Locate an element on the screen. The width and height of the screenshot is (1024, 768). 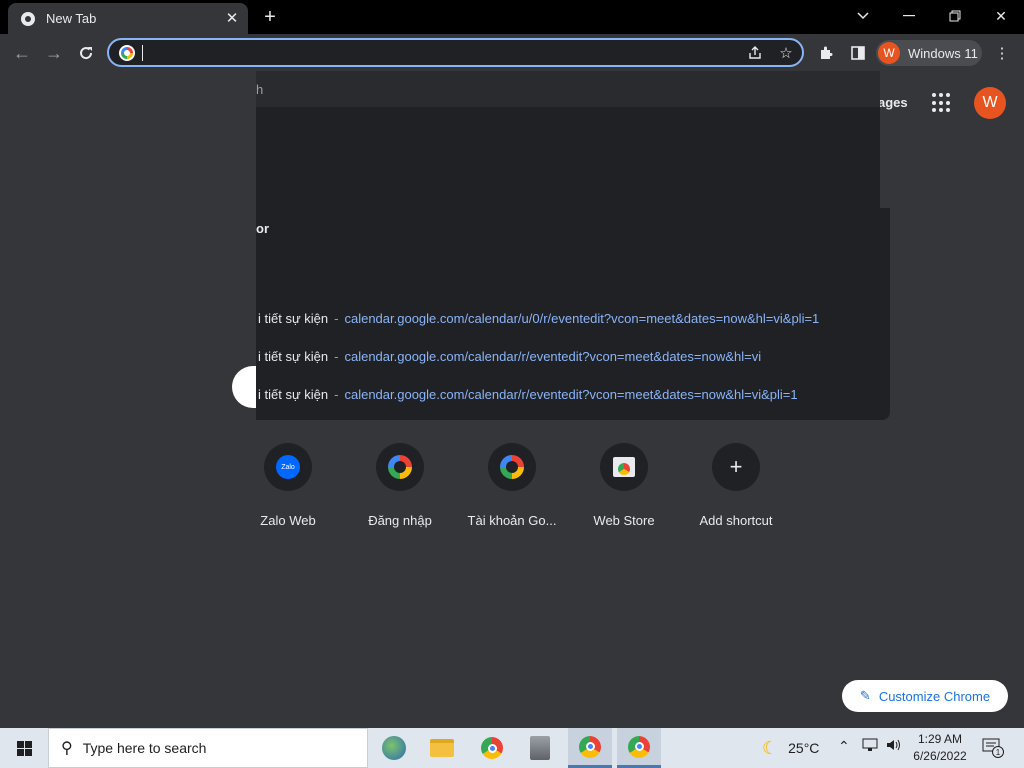
chrome-tab-icon is located at coordinates (28, 18).